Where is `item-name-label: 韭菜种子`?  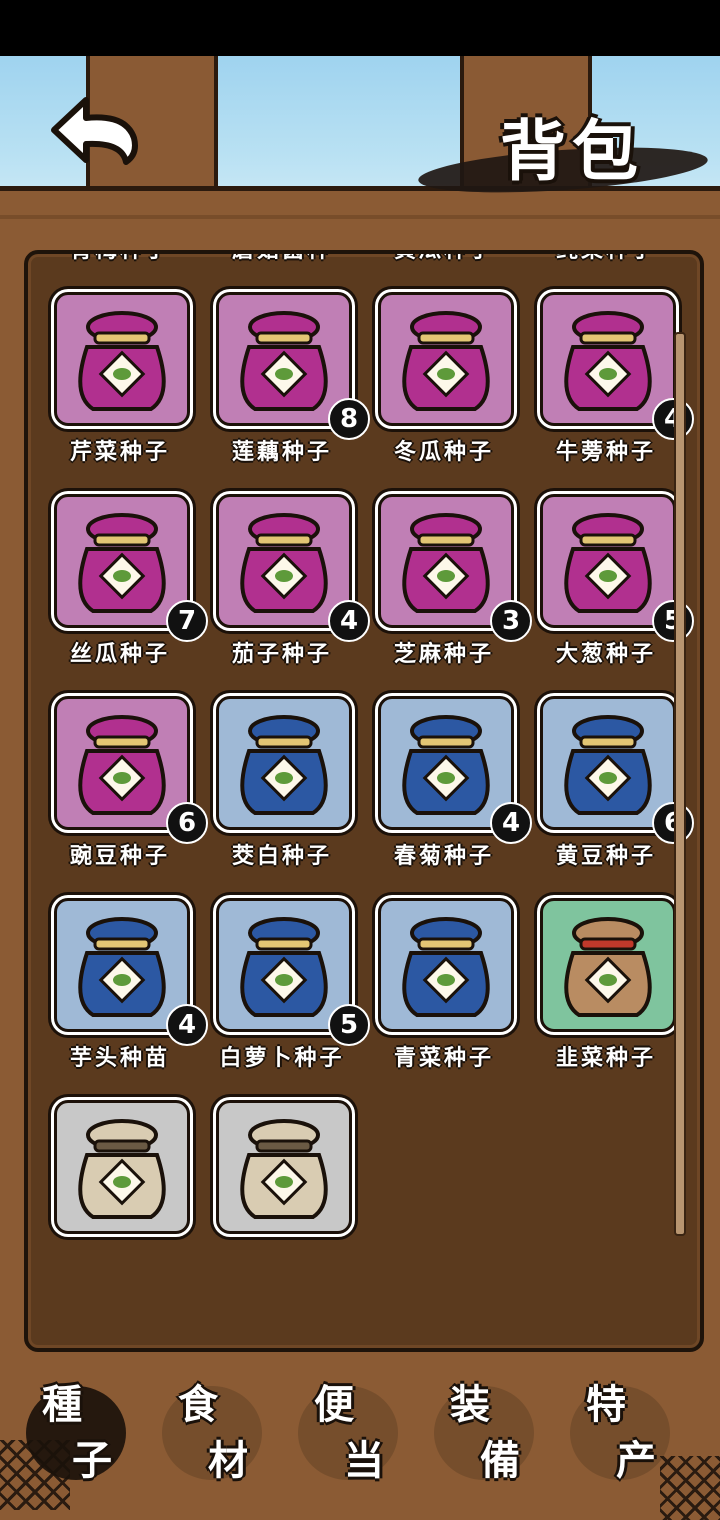 item-name-label: 韭菜种子 is located at coordinates (605, 1058).